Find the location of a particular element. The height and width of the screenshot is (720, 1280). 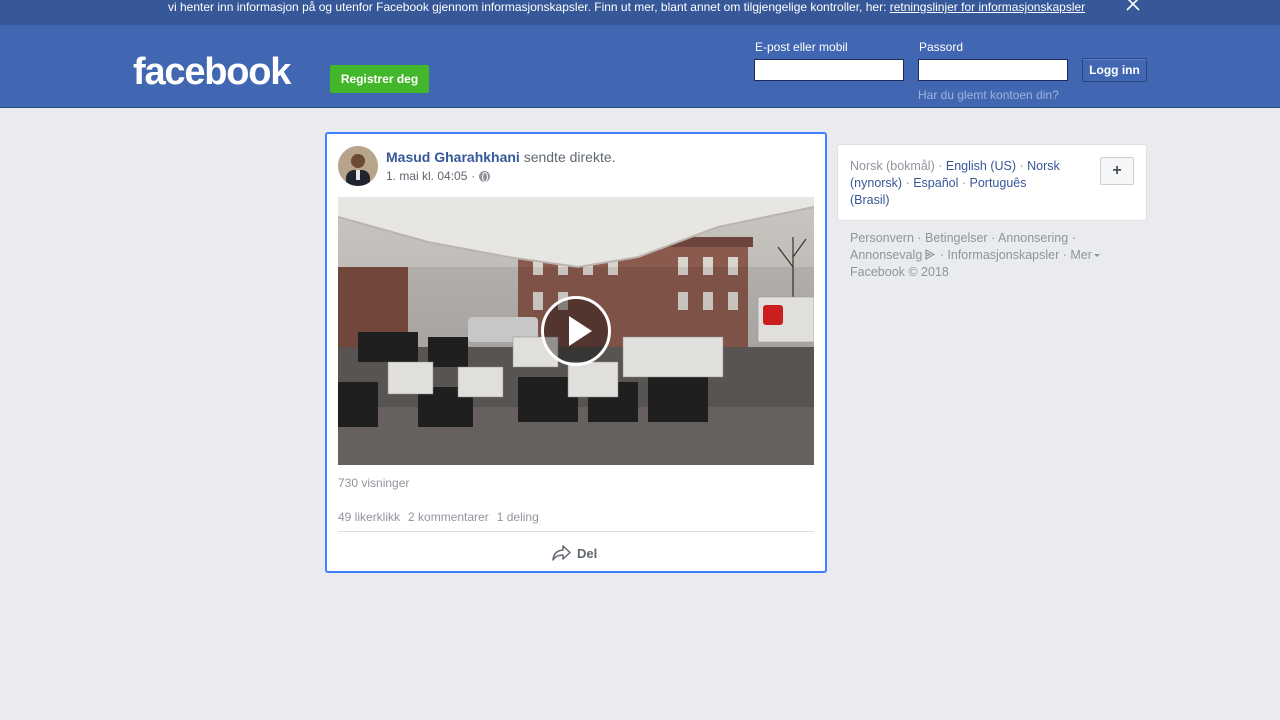

play-icon is located at coordinates (576, 331).